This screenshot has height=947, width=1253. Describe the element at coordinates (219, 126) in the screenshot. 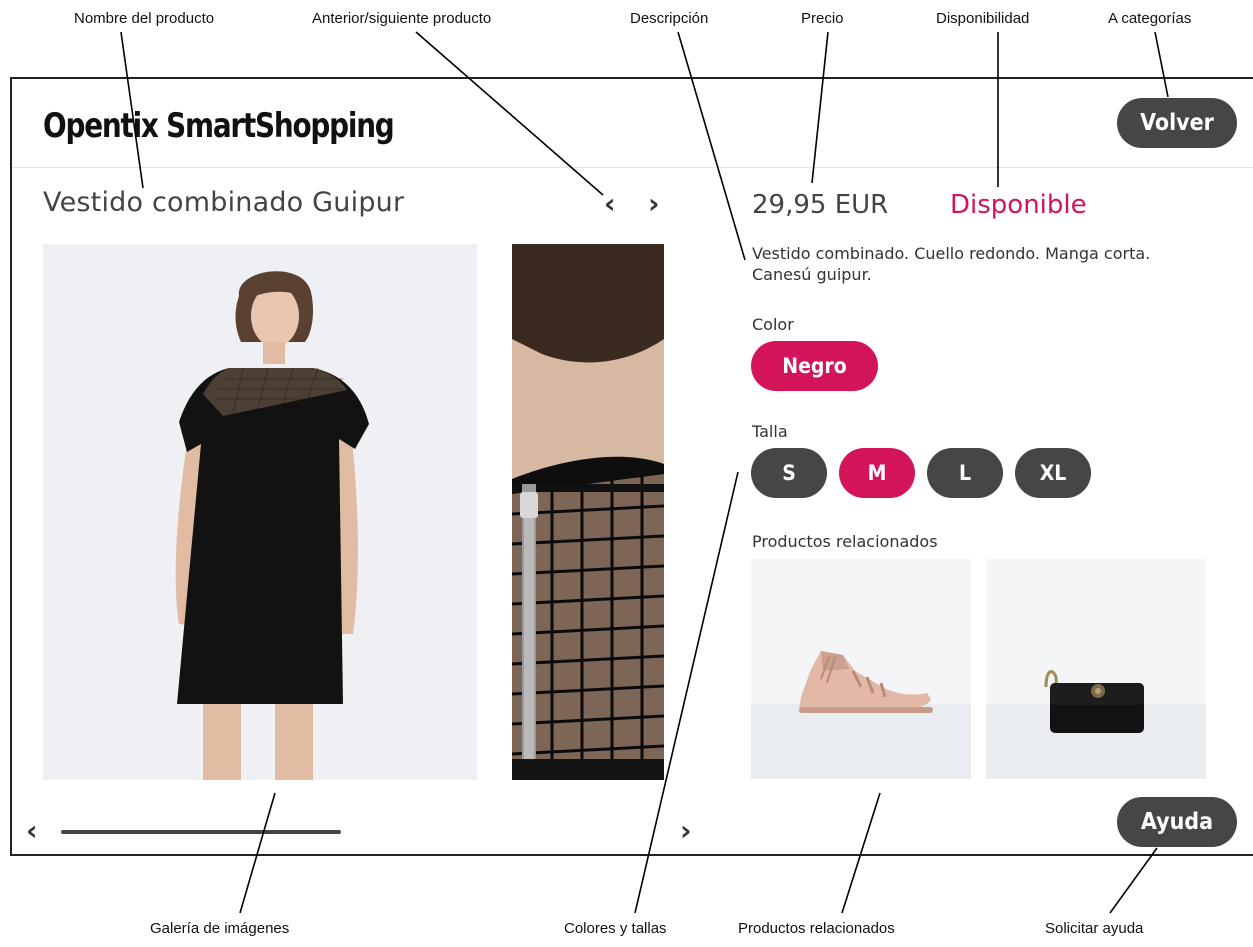

I see `app-logo: Opentix SmartShopping` at that location.